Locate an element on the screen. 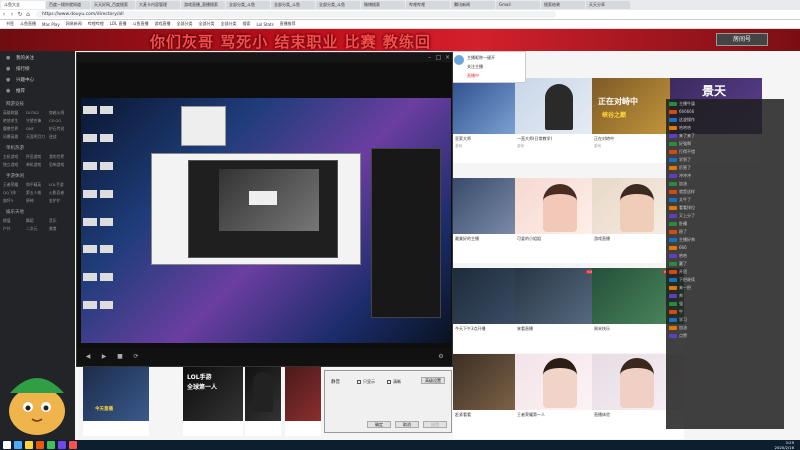 The height and width of the screenshot is (450, 800). category-link: QQ飞车 is located at coordinates (14, 193).